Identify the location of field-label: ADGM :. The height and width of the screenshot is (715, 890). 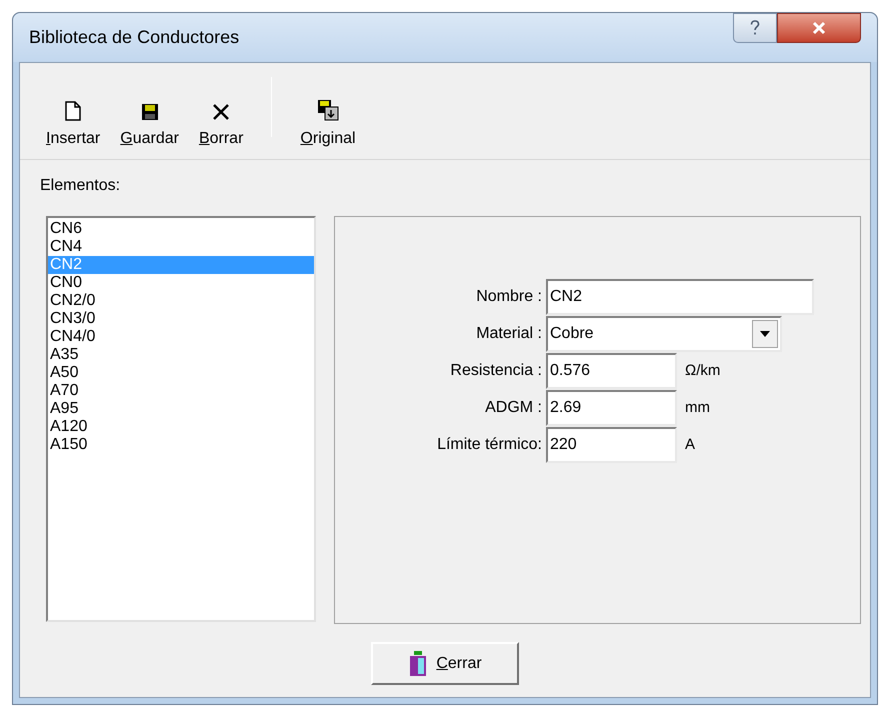
(513, 408).